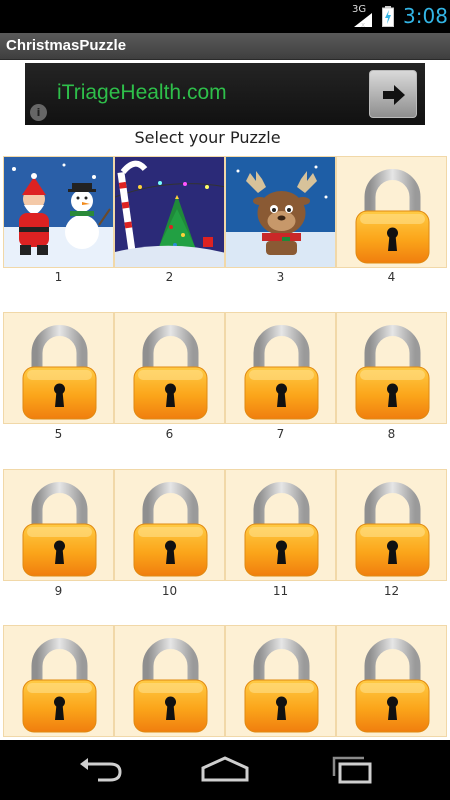 The image size is (450, 800). What do you see at coordinates (58, 277) in the screenshot?
I see `puzzle-number-1: 1` at bounding box center [58, 277].